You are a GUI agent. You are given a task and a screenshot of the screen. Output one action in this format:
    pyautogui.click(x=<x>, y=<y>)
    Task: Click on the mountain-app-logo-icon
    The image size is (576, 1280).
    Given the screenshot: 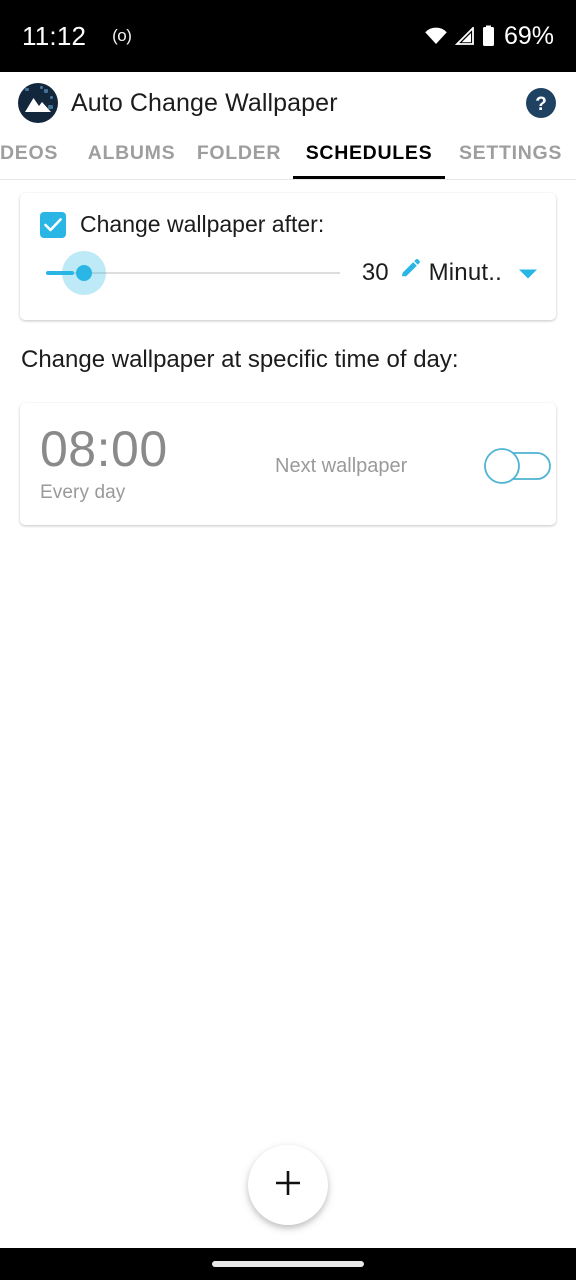 What is the action you would take?
    pyautogui.click(x=38, y=103)
    